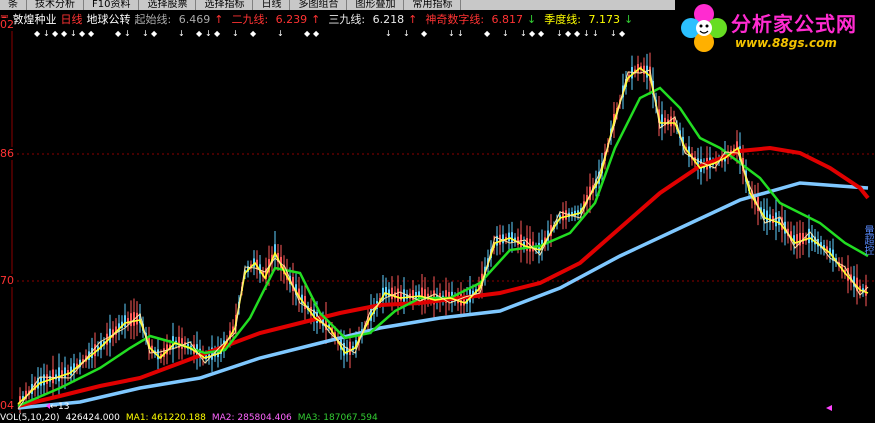 The height and width of the screenshot is (423, 875). Describe the element at coordinates (433, 5) in the screenshot. I see `menu-item-common-indicators: 常用指标` at that location.